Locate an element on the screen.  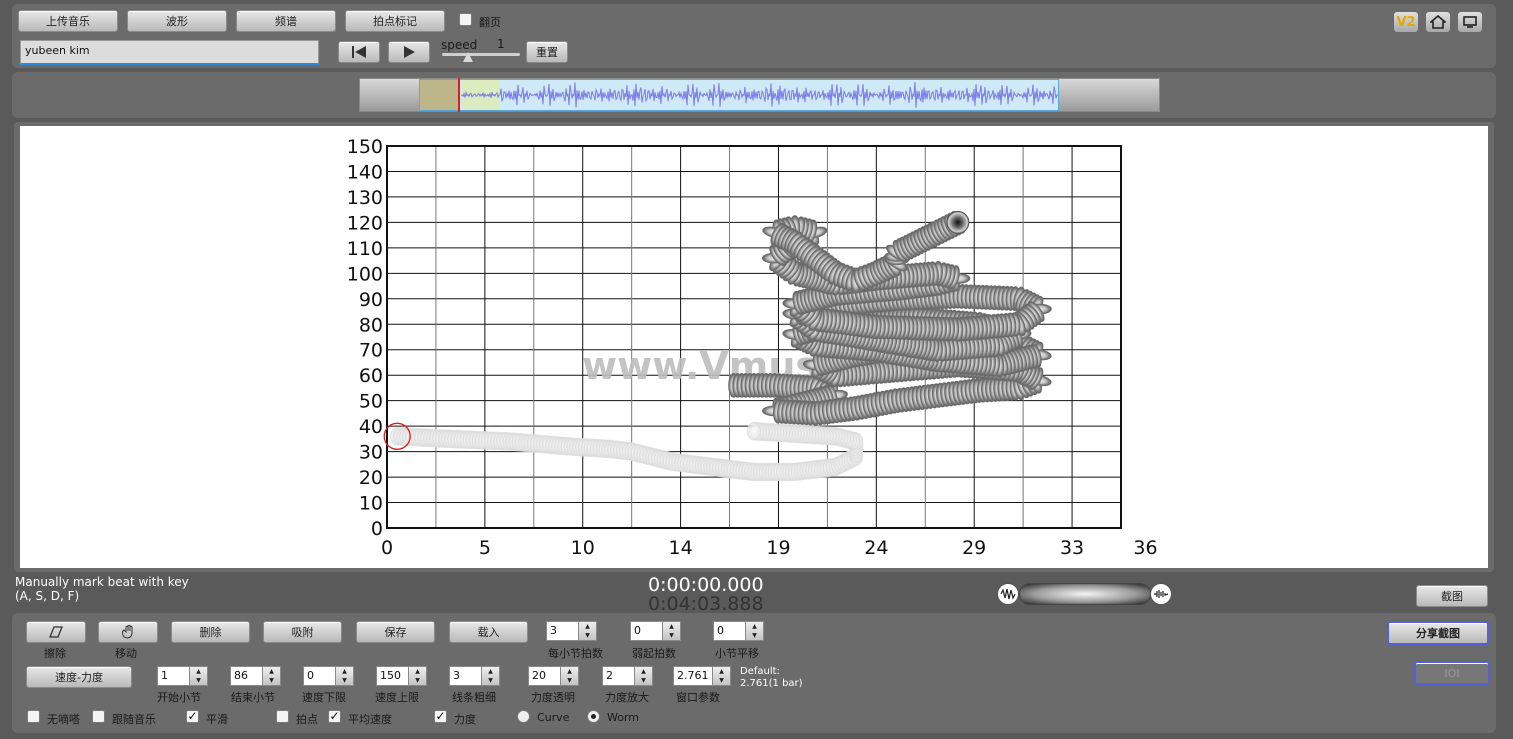
bar-shift-label: 小节平移 is located at coordinates (737, 653).